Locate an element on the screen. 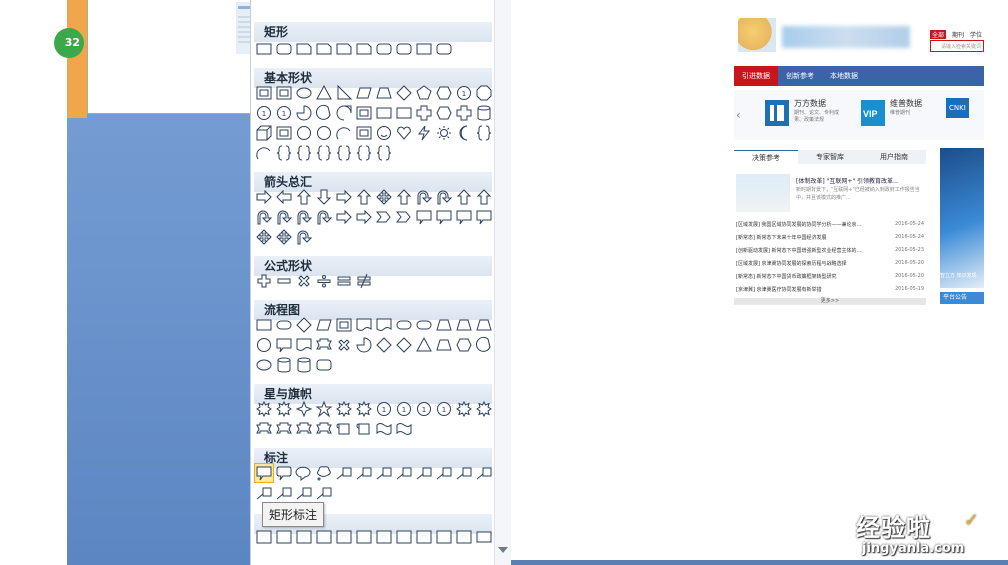 This screenshot has width=1008, height=565. scroll-shape-icon is located at coordinates (344, 429).